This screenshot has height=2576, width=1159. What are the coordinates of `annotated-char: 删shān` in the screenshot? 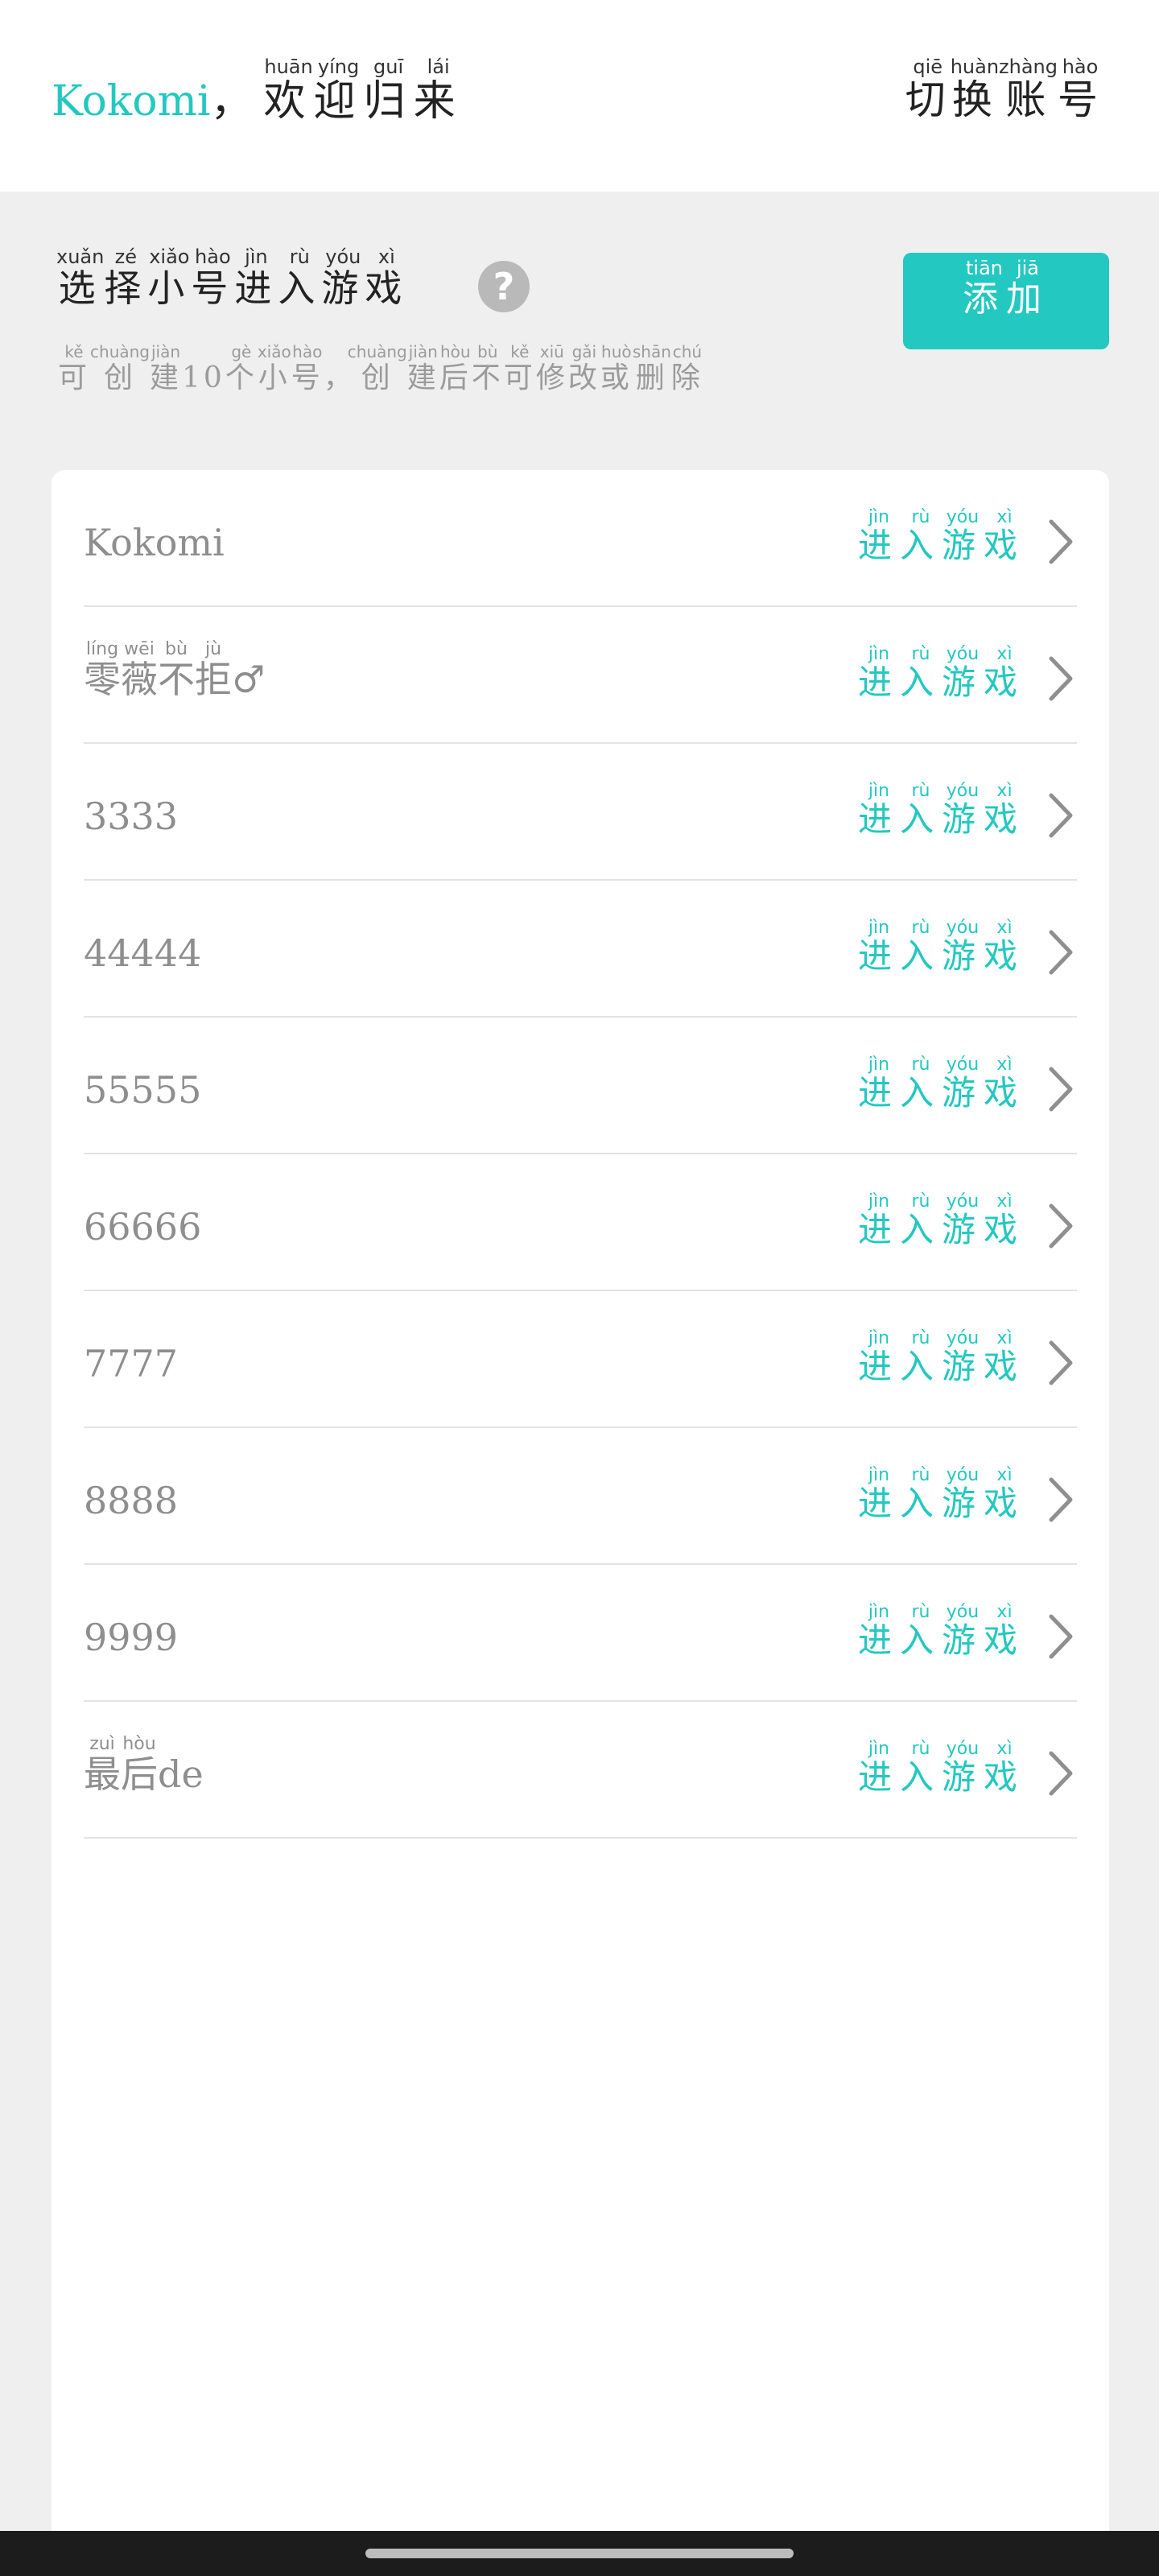 It's located at (651, 368).